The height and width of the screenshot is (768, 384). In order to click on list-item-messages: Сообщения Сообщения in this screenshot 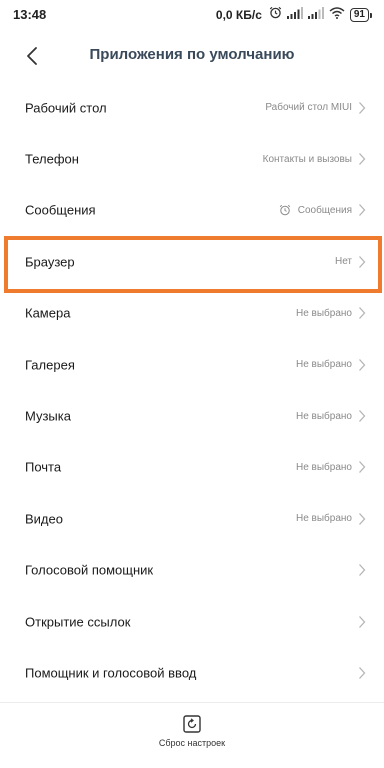, I will do `click(192, 210)`.